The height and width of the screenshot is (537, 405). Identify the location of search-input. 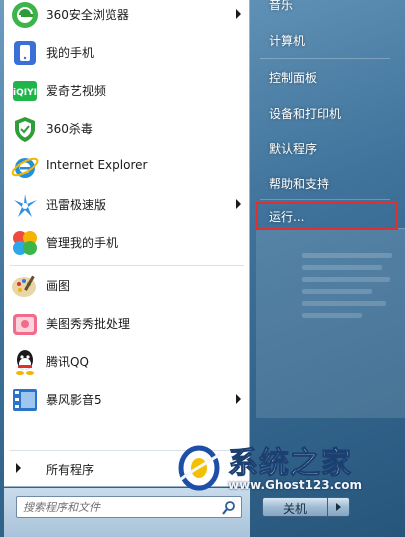
(118, 507).